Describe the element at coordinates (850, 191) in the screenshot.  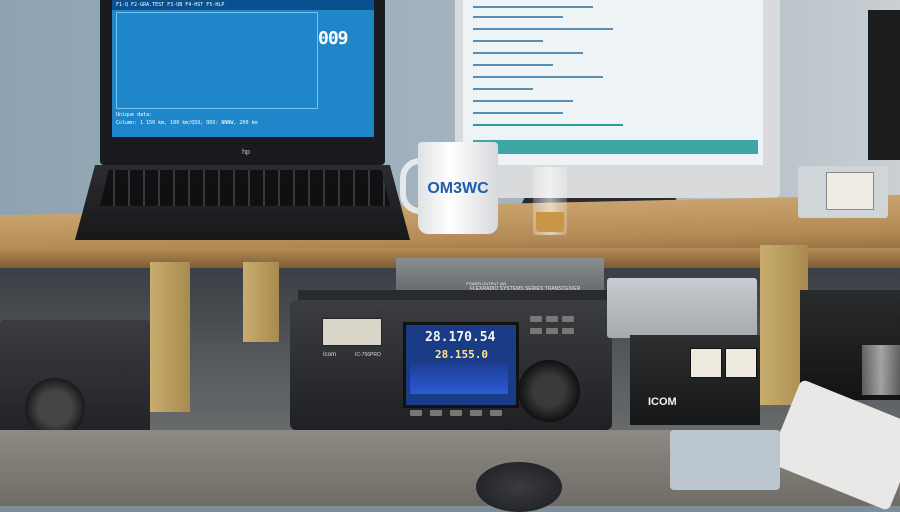
I see `swr-meter-face` at that location.